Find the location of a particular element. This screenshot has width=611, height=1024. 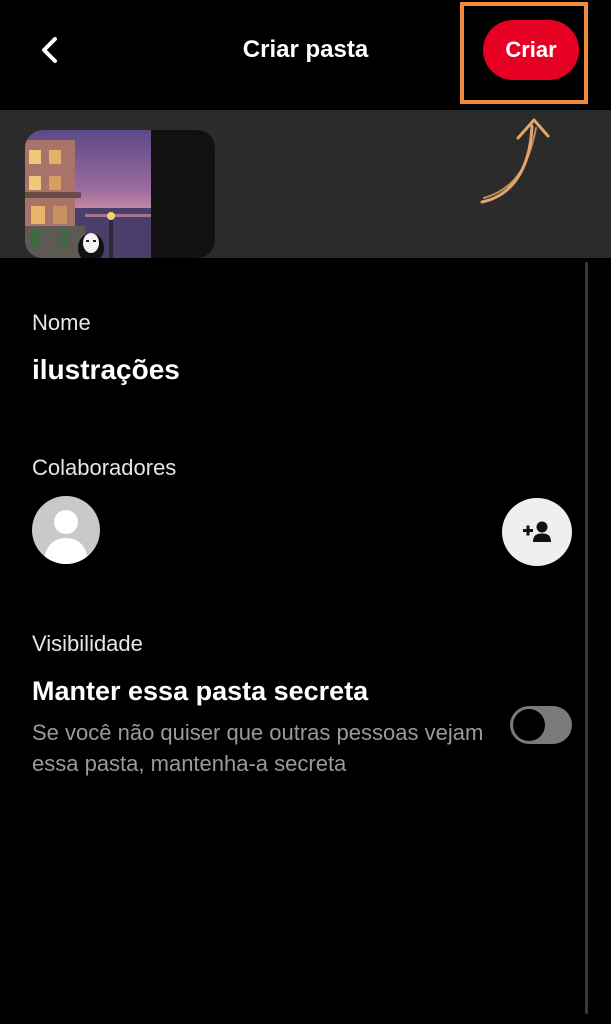

top-bar: Criar pasta Criar is located at coordinates (305, 55).